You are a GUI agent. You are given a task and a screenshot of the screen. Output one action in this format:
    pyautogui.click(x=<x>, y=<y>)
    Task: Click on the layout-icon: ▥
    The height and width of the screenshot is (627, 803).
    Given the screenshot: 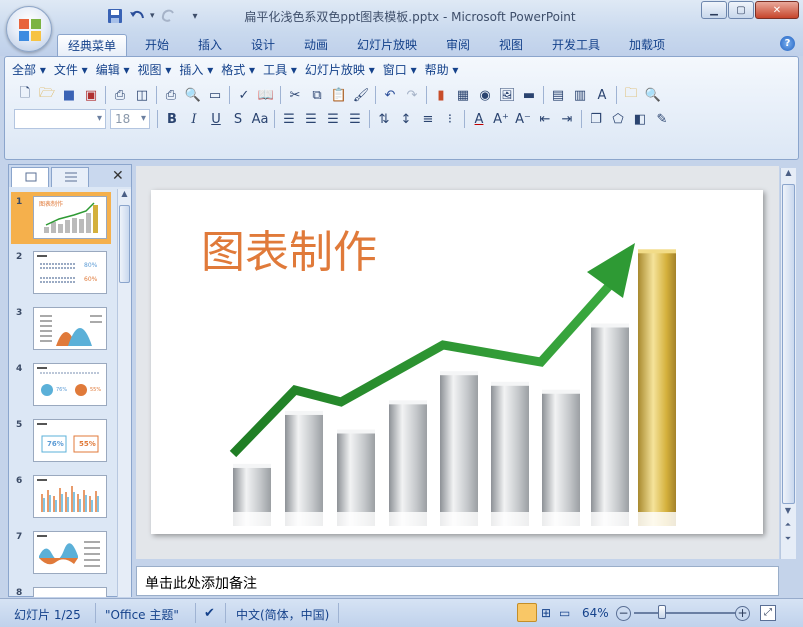 What is the action you would take?
    pyautogui.click(x=580, y=95)
    